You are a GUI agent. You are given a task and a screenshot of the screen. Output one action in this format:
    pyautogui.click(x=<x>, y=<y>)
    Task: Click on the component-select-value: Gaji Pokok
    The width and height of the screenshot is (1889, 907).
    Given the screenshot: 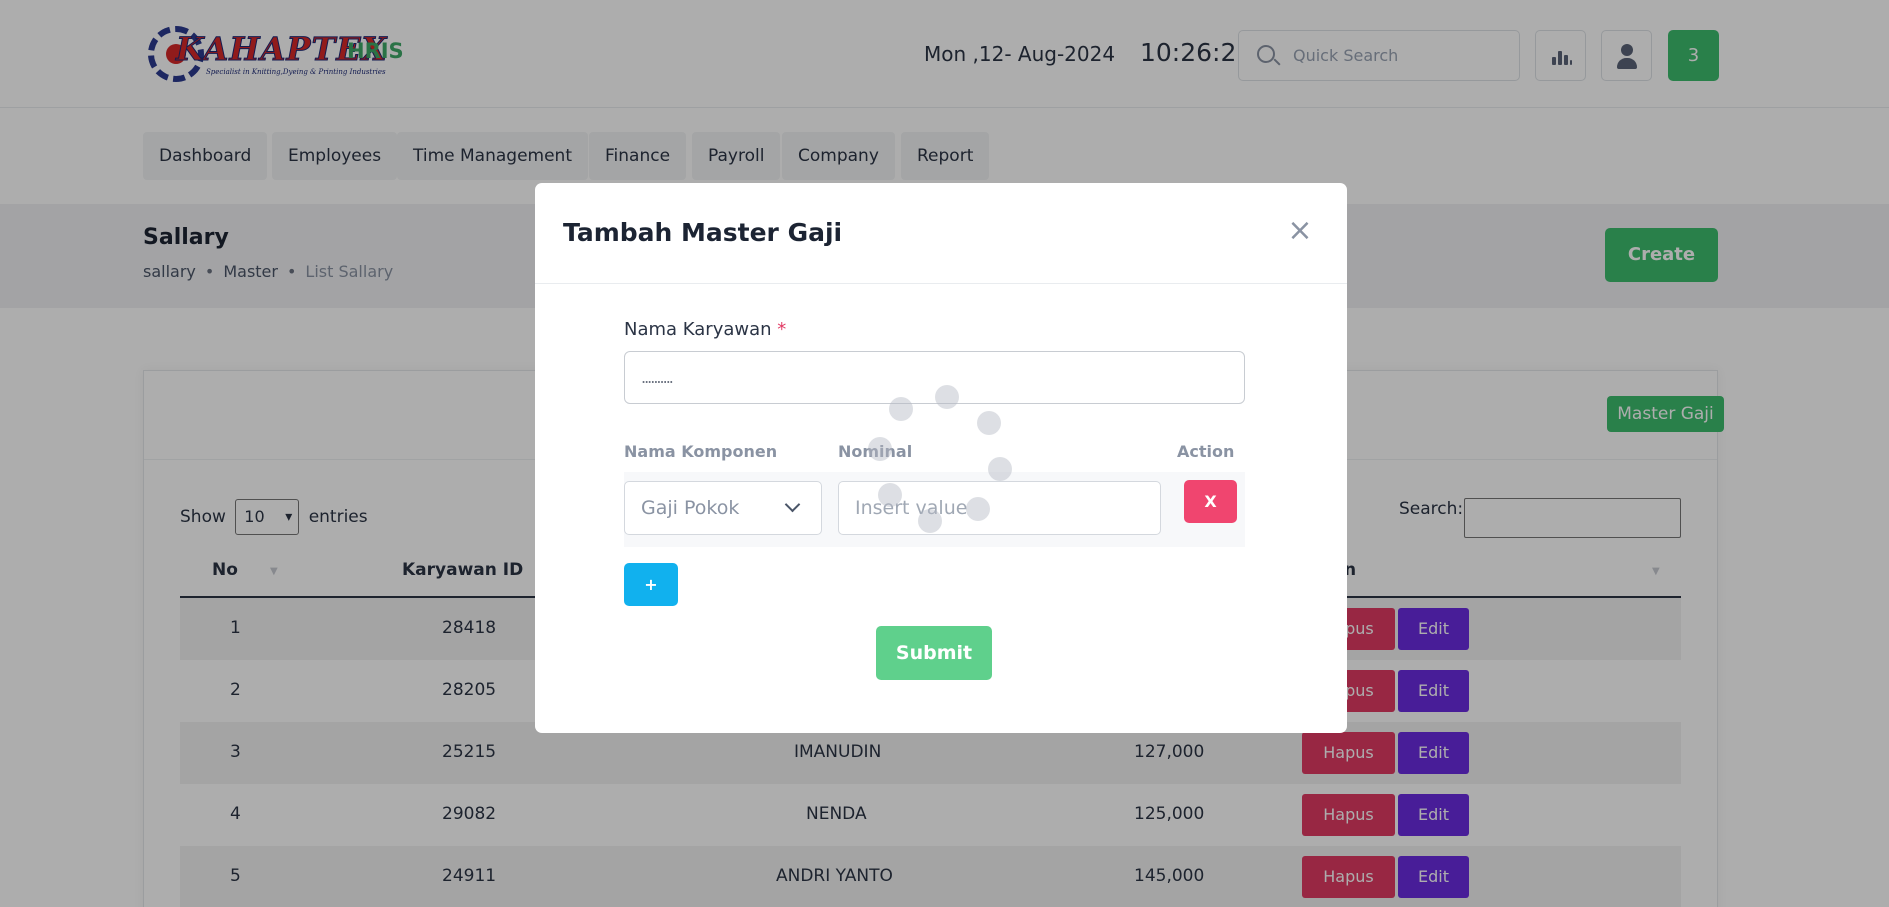 What is the action you would take?
    pyautogui.click(x=690, y=508)
    